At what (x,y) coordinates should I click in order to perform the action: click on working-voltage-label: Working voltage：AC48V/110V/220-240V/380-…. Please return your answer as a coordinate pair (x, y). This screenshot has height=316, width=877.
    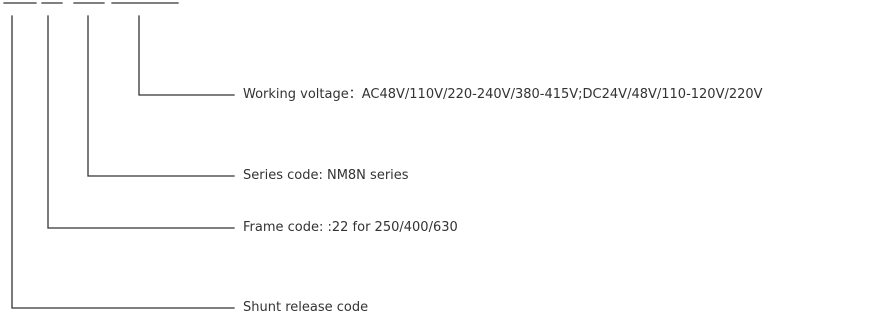
    Looking at the image, I should click on (503, 94).